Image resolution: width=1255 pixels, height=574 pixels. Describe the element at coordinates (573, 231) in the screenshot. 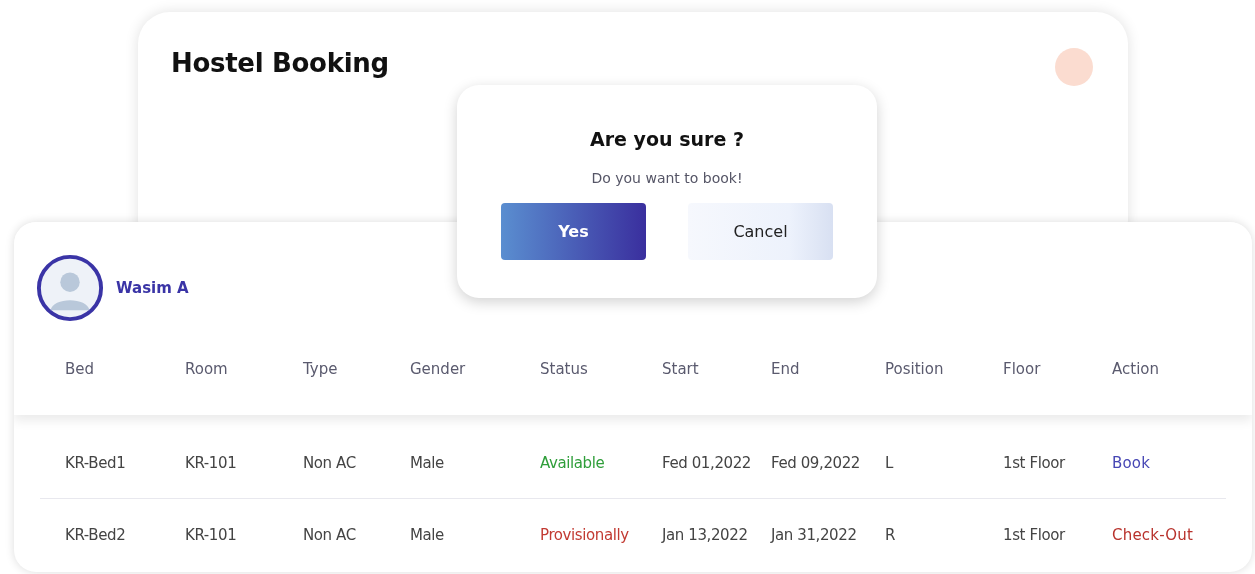

I see `yes-button: Yes` at that location.